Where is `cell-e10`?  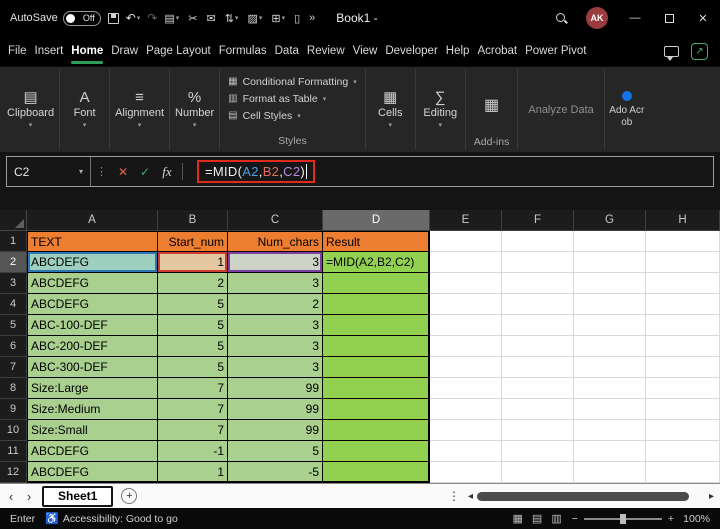
cell-e10 is located at coordinates (466, 430).